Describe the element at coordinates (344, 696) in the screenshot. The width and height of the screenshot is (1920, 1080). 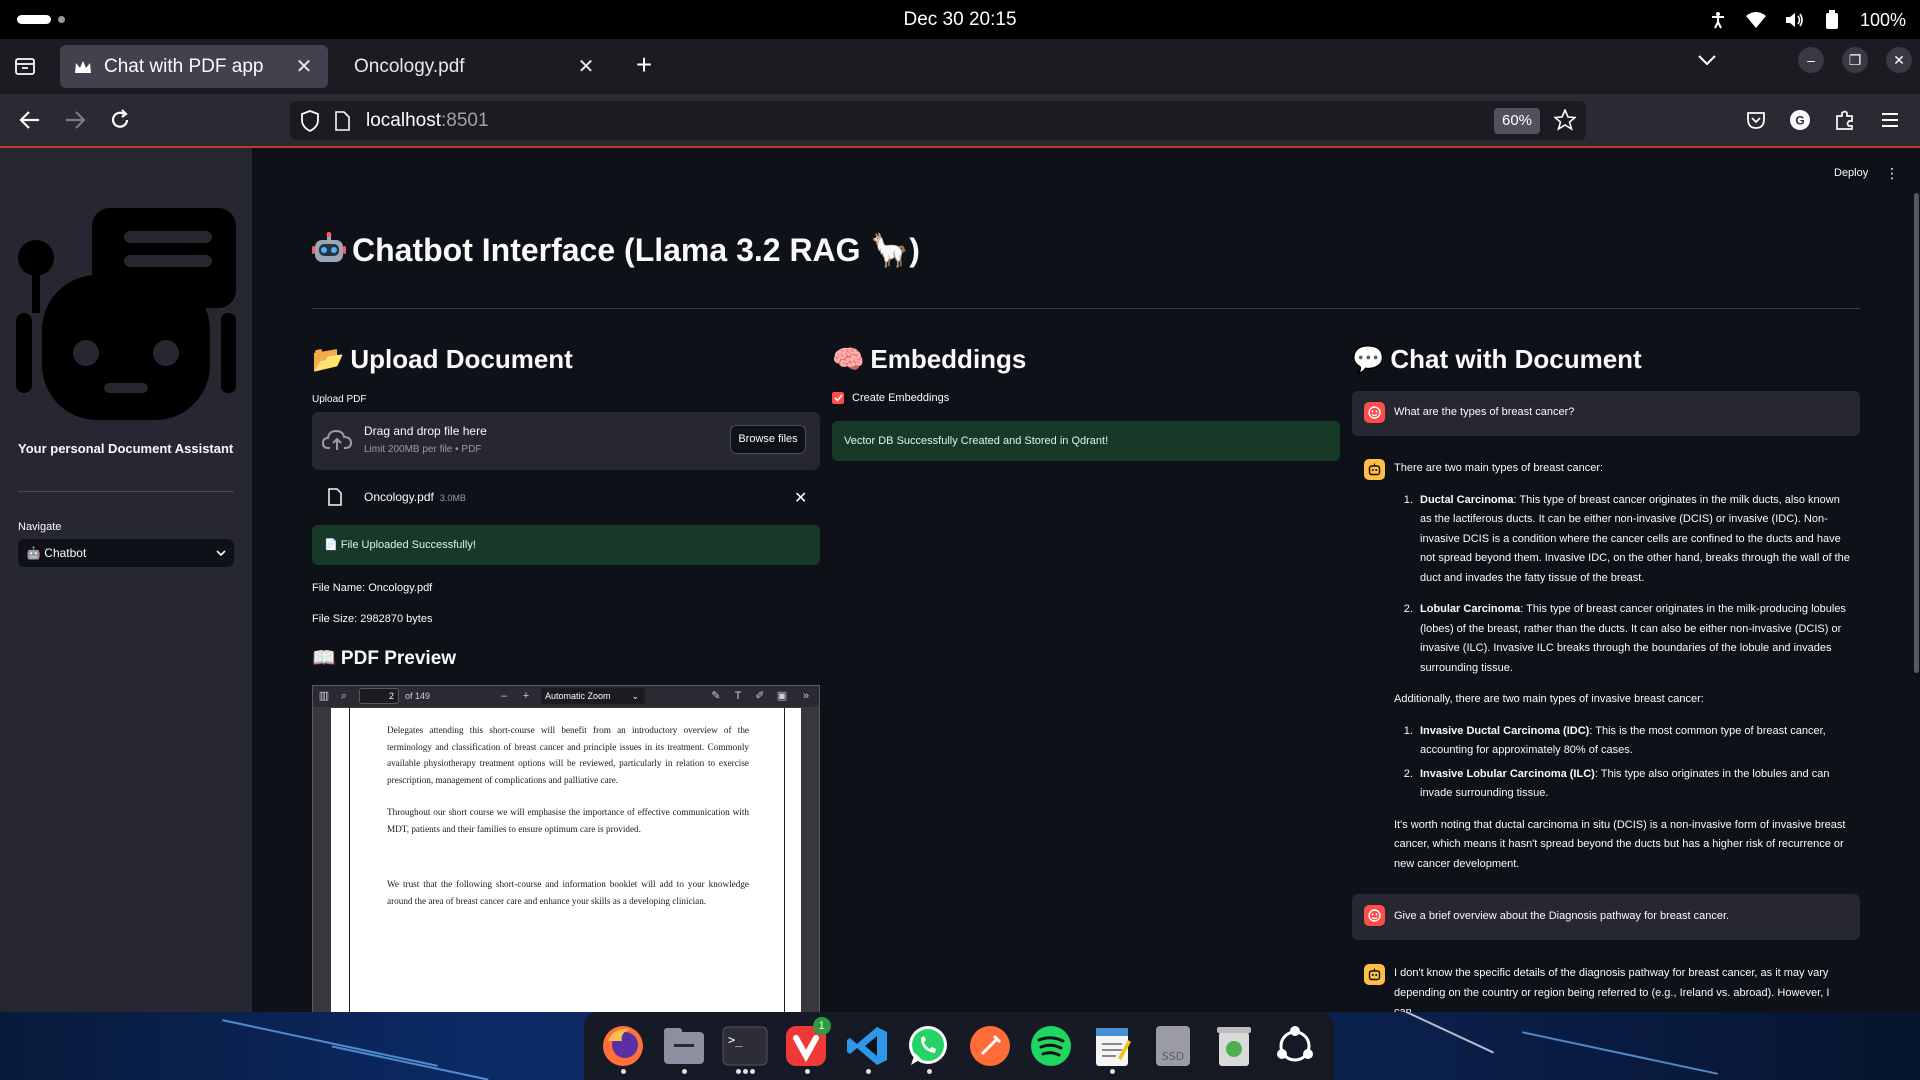
I see `search-icon: ⌕` at that location.